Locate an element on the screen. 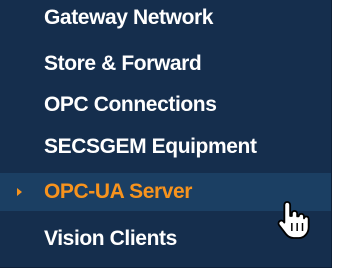  nav-item-store-and-forward: Store & Forward is located at coordinates (165, 64).